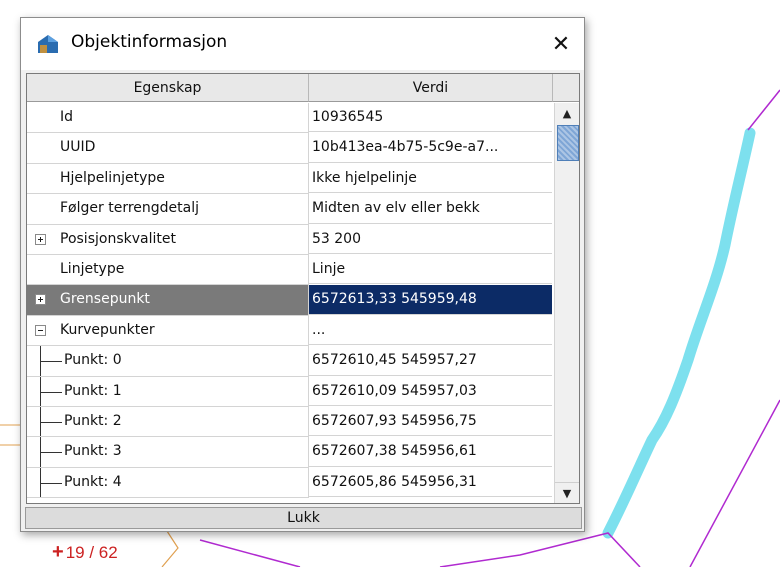 The width and height of the screenshot is (780, 567). What do you see at coordinates (168, 148) in the screenshot?
I see `property-cell: UUID` at bounding box center [168, 148].